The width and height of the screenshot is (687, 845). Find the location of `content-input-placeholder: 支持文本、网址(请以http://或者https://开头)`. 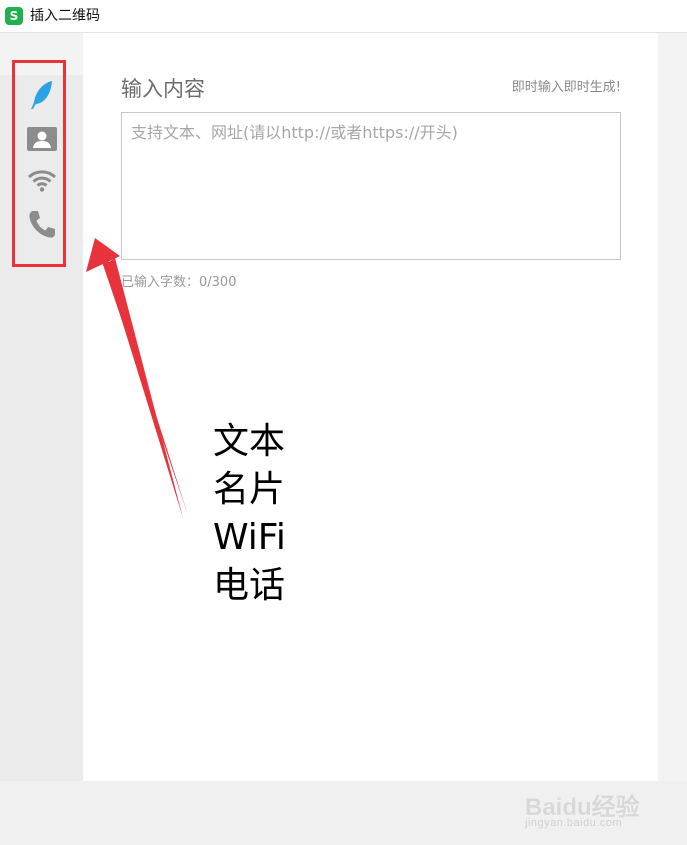

content-input-placeholder: 支持文本、网址(请以http://或者https://开头) is located at coordinates (294, 132).